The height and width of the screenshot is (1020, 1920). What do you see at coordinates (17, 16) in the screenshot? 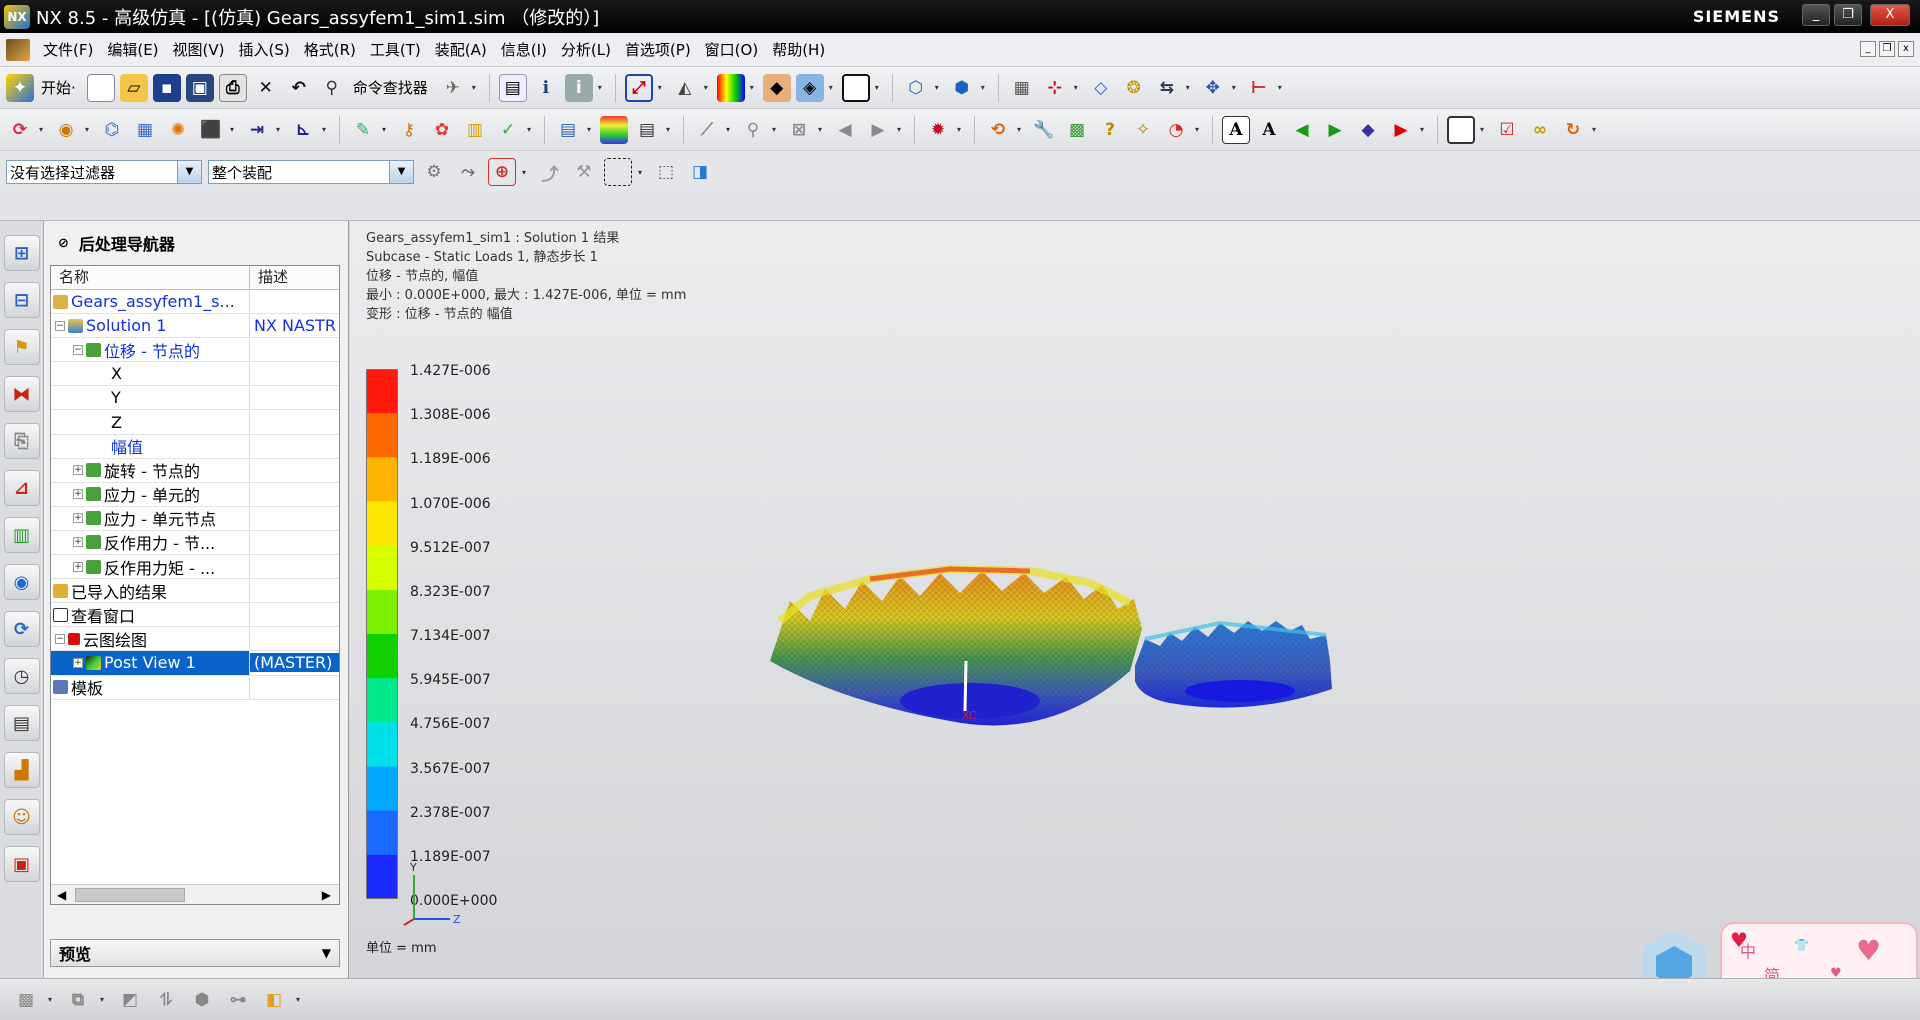
I see `nx-app-icon: NX` at bounding box center [17, 16].